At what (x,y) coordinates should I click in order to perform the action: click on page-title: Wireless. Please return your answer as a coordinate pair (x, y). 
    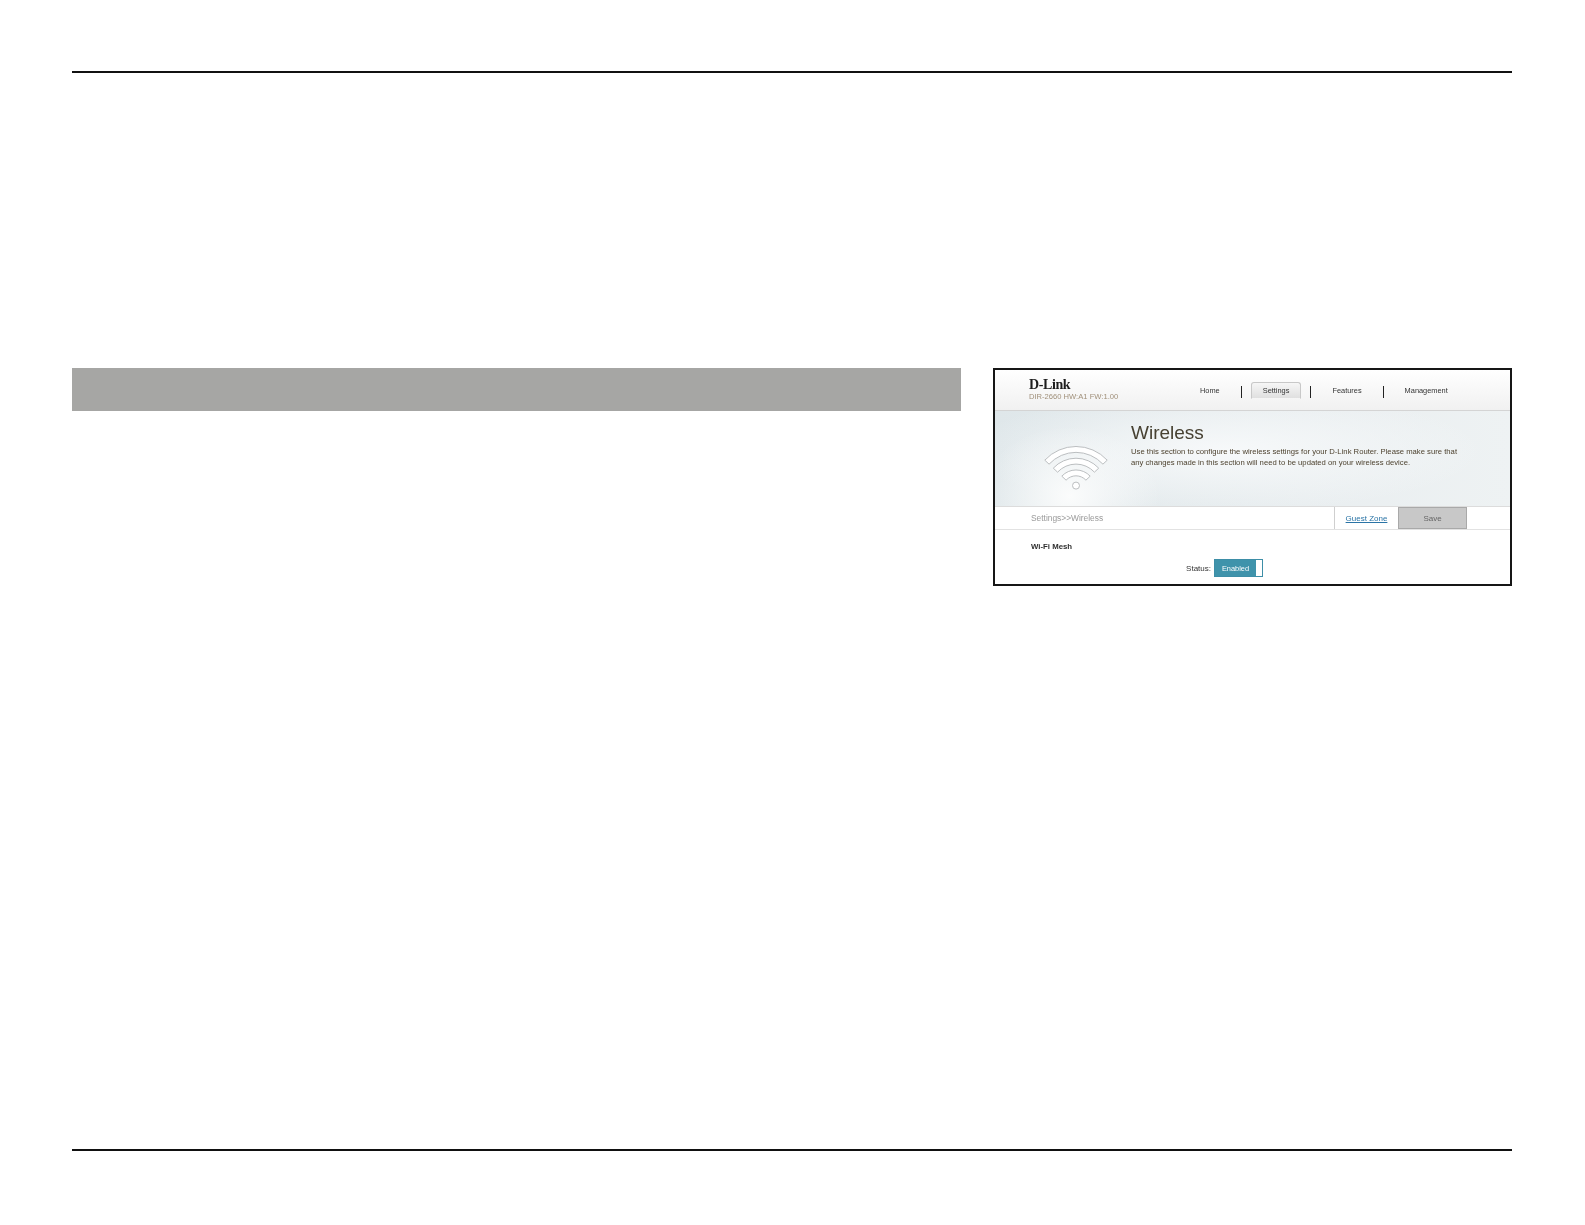
    Looking at the image, I should click on (1168, 433).